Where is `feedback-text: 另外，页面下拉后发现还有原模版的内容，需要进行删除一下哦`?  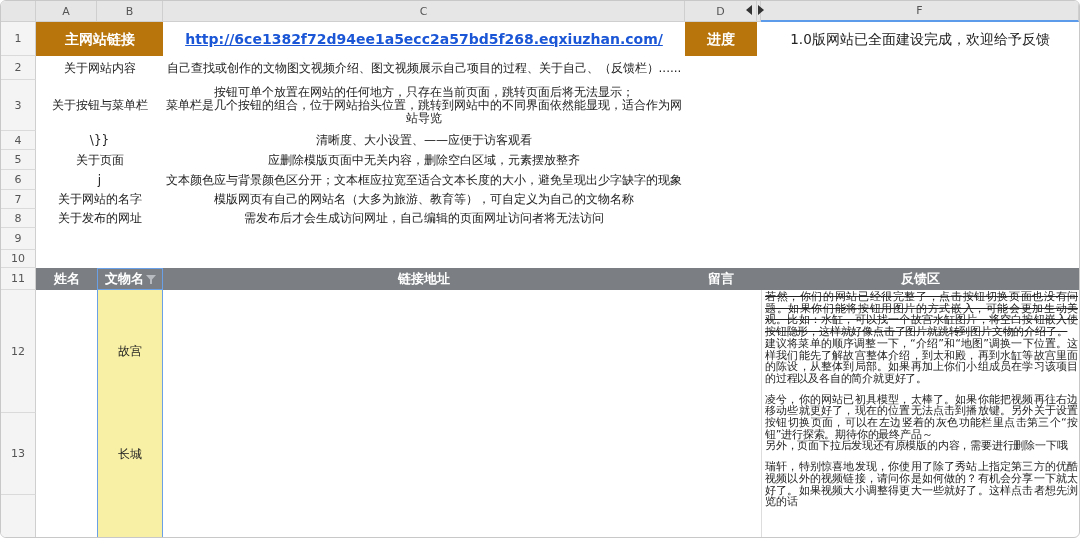
feedback-text: 另外，页面下拉后发现还有原模版的内容，需要进行删除一下哦 is located at coordinates (917, 446).